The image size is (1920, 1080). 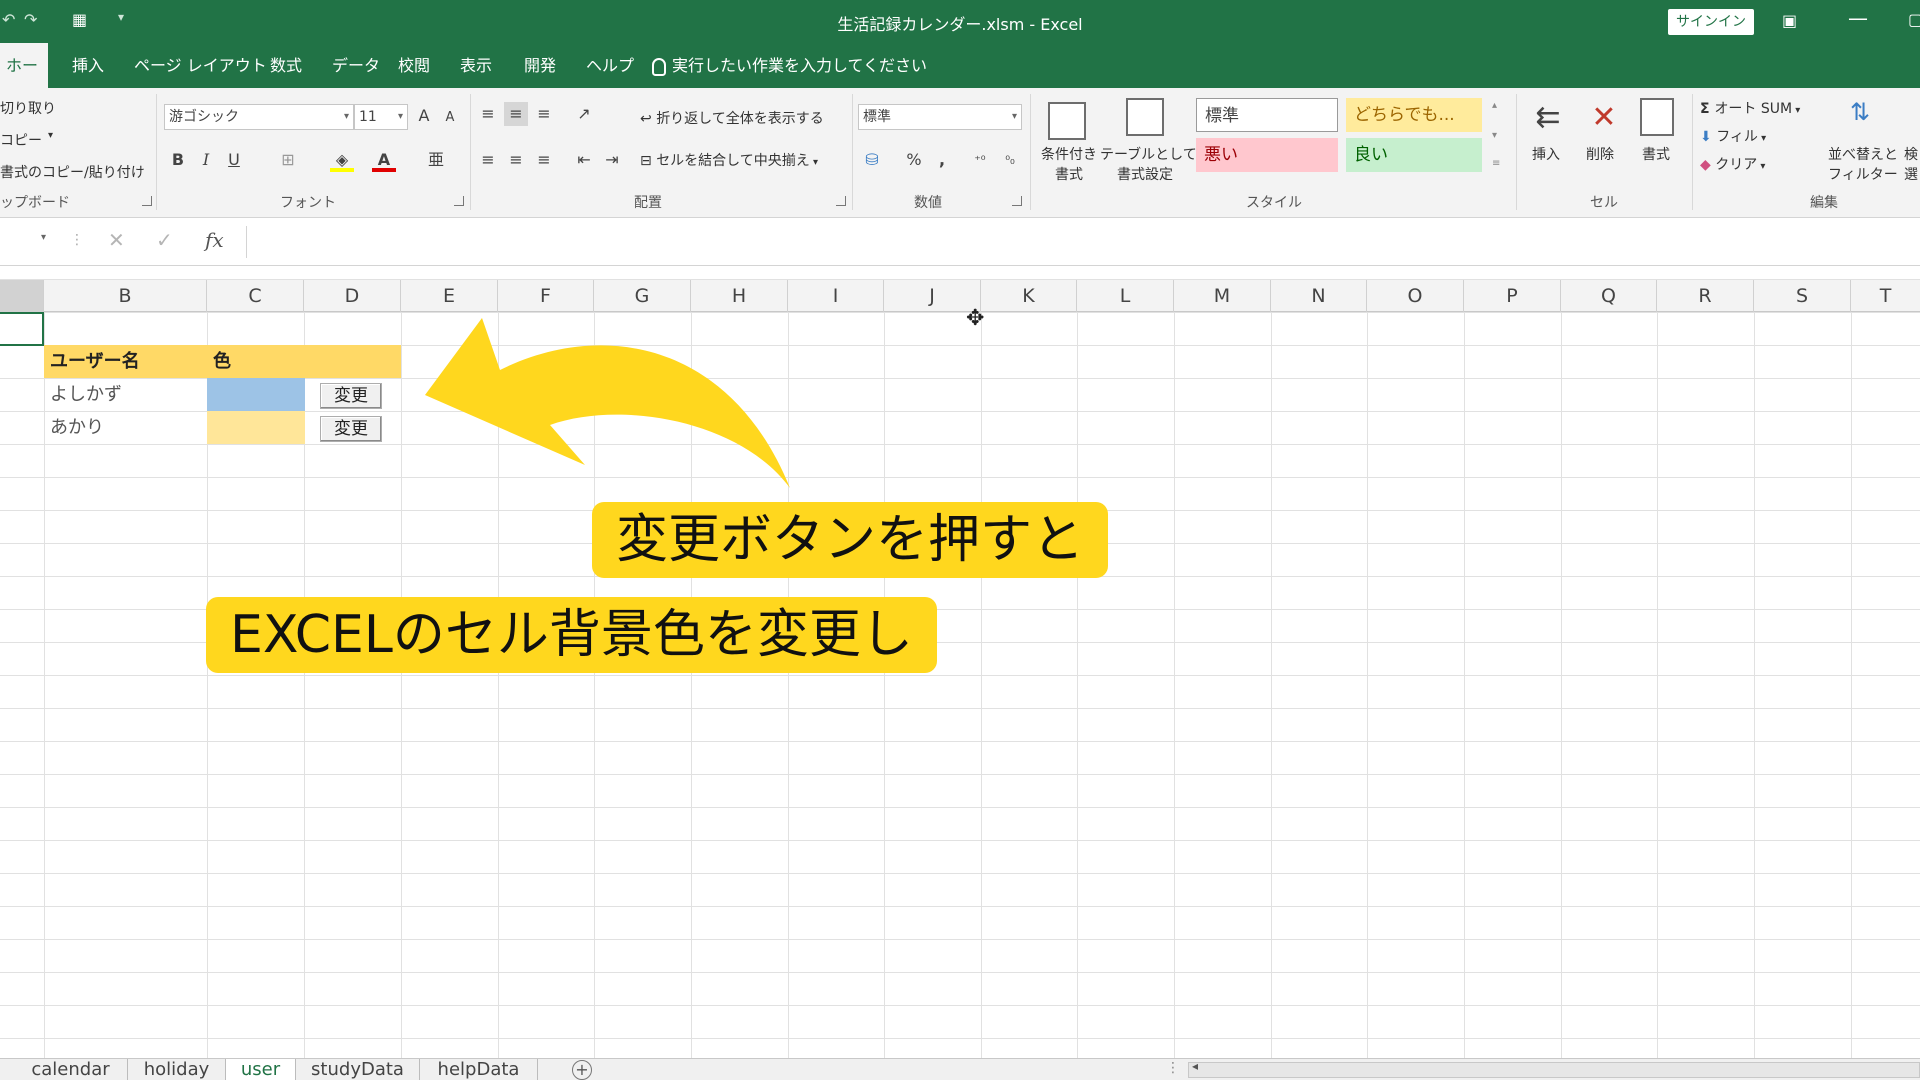 What do you see at coordinates (450, 118) in the screenshot?
I see `shrink-font-button: A` at bounding box center [450, 118].